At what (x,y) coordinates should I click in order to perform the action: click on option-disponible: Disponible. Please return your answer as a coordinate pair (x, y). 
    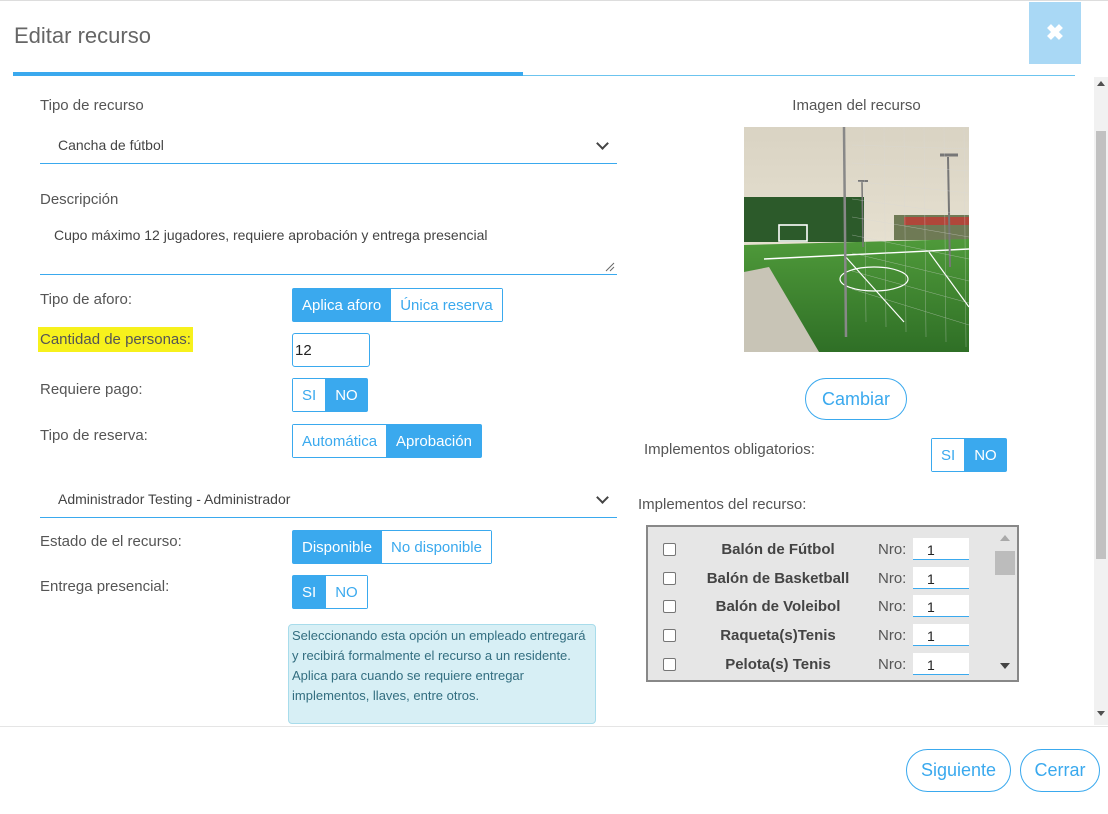
    Looking at the image, I should click on (337, 547).